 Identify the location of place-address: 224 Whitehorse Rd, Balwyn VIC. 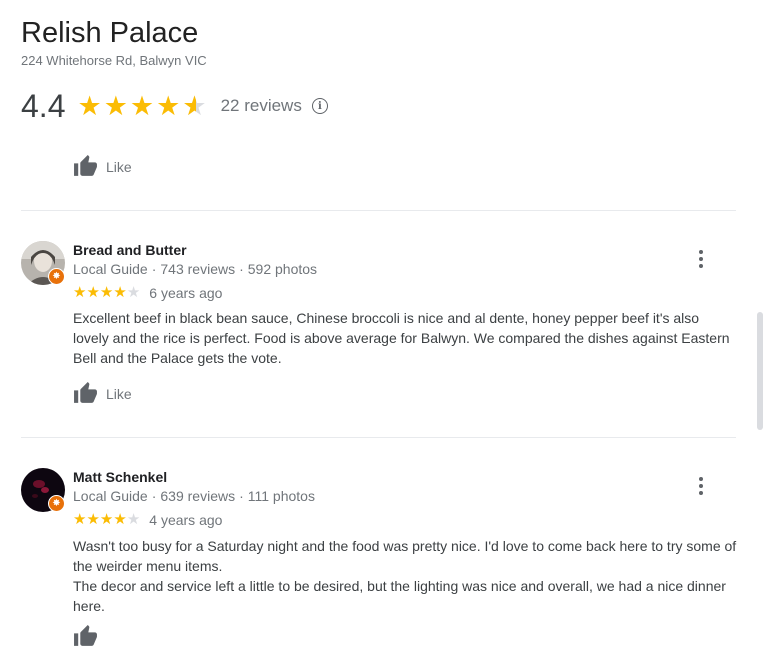
(114, 60).